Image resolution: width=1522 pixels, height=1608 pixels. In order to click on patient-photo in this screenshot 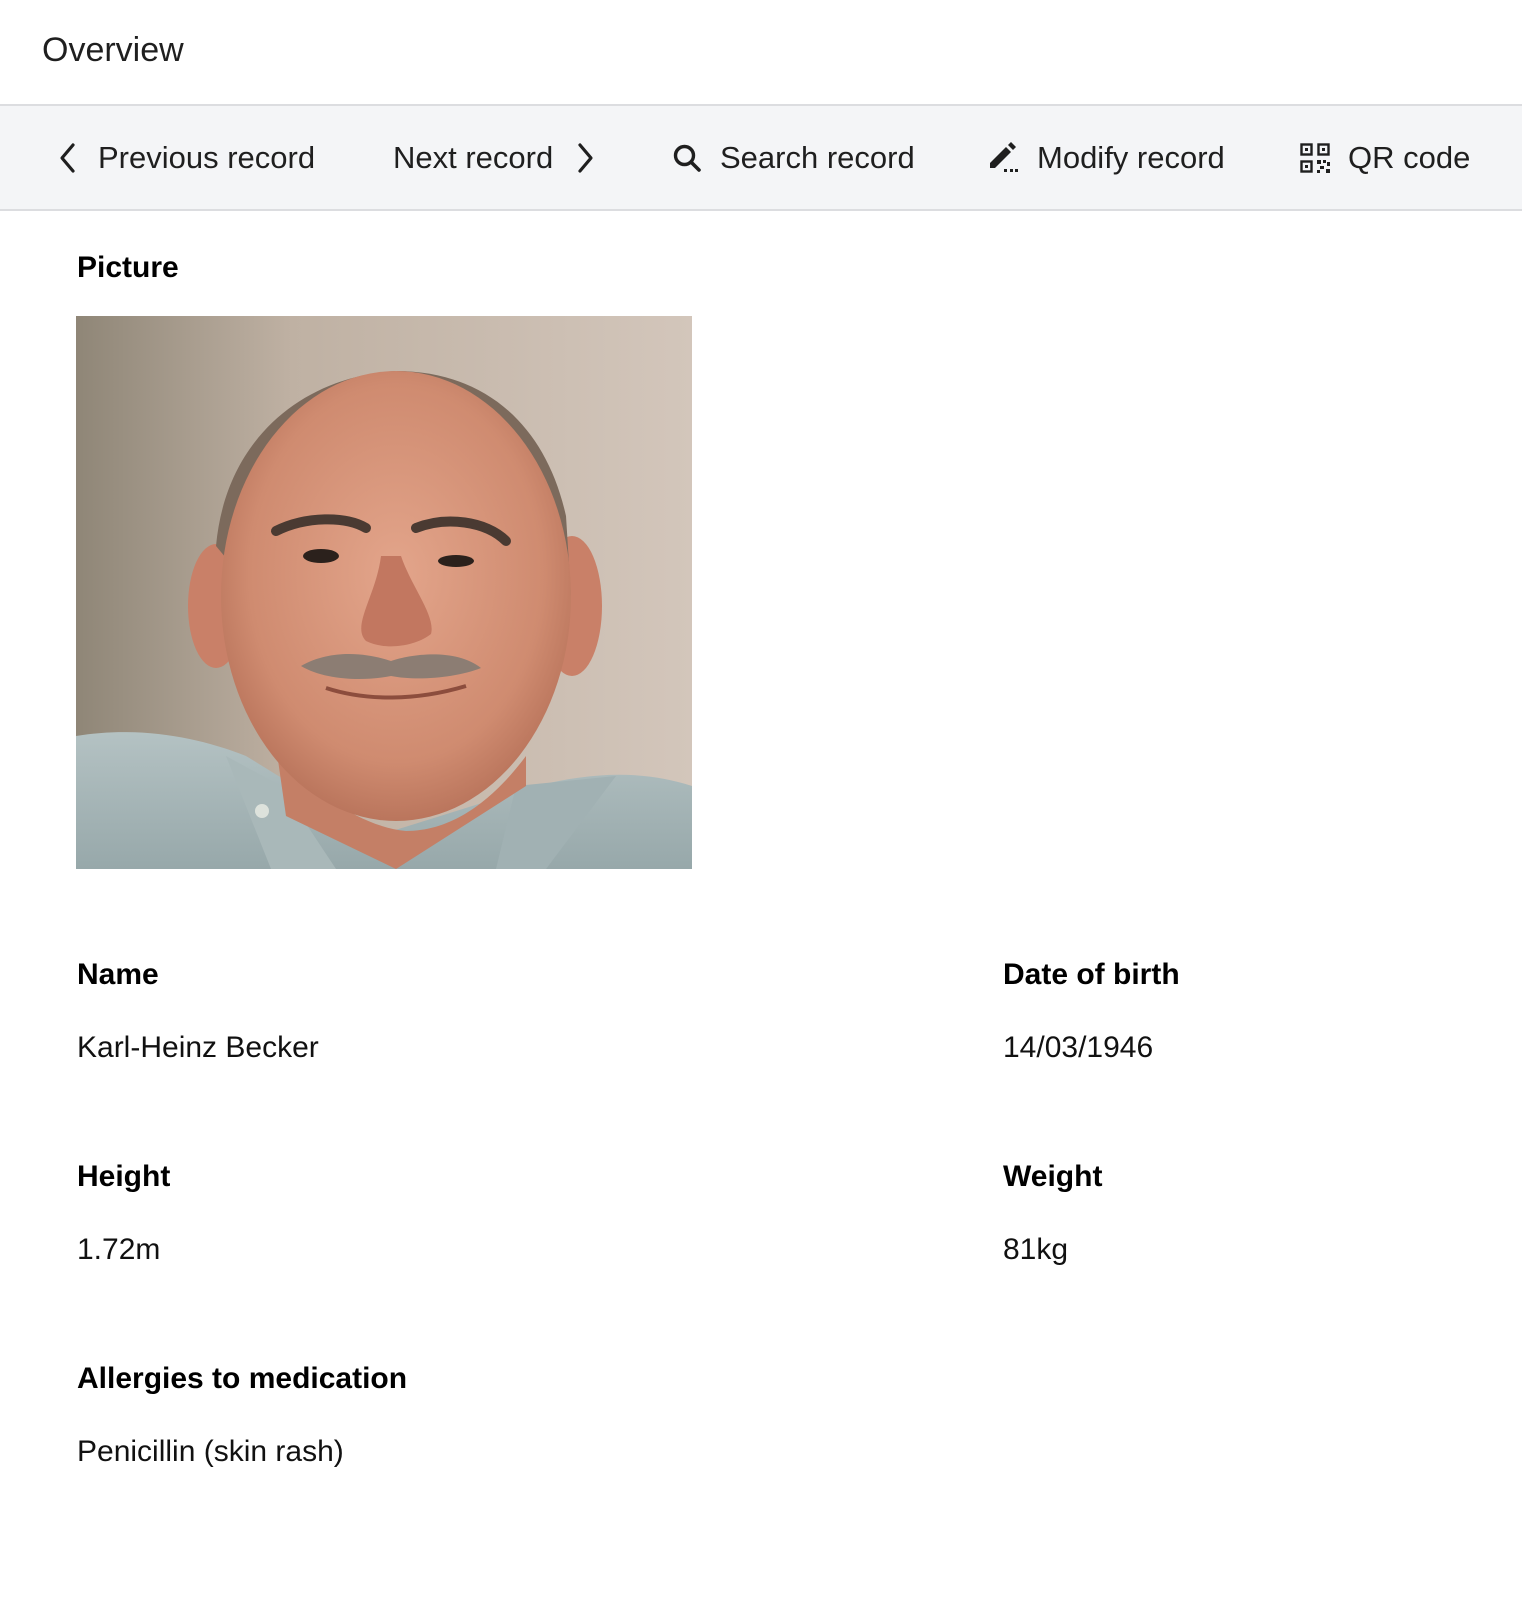, I will do `click(384, 592)`.